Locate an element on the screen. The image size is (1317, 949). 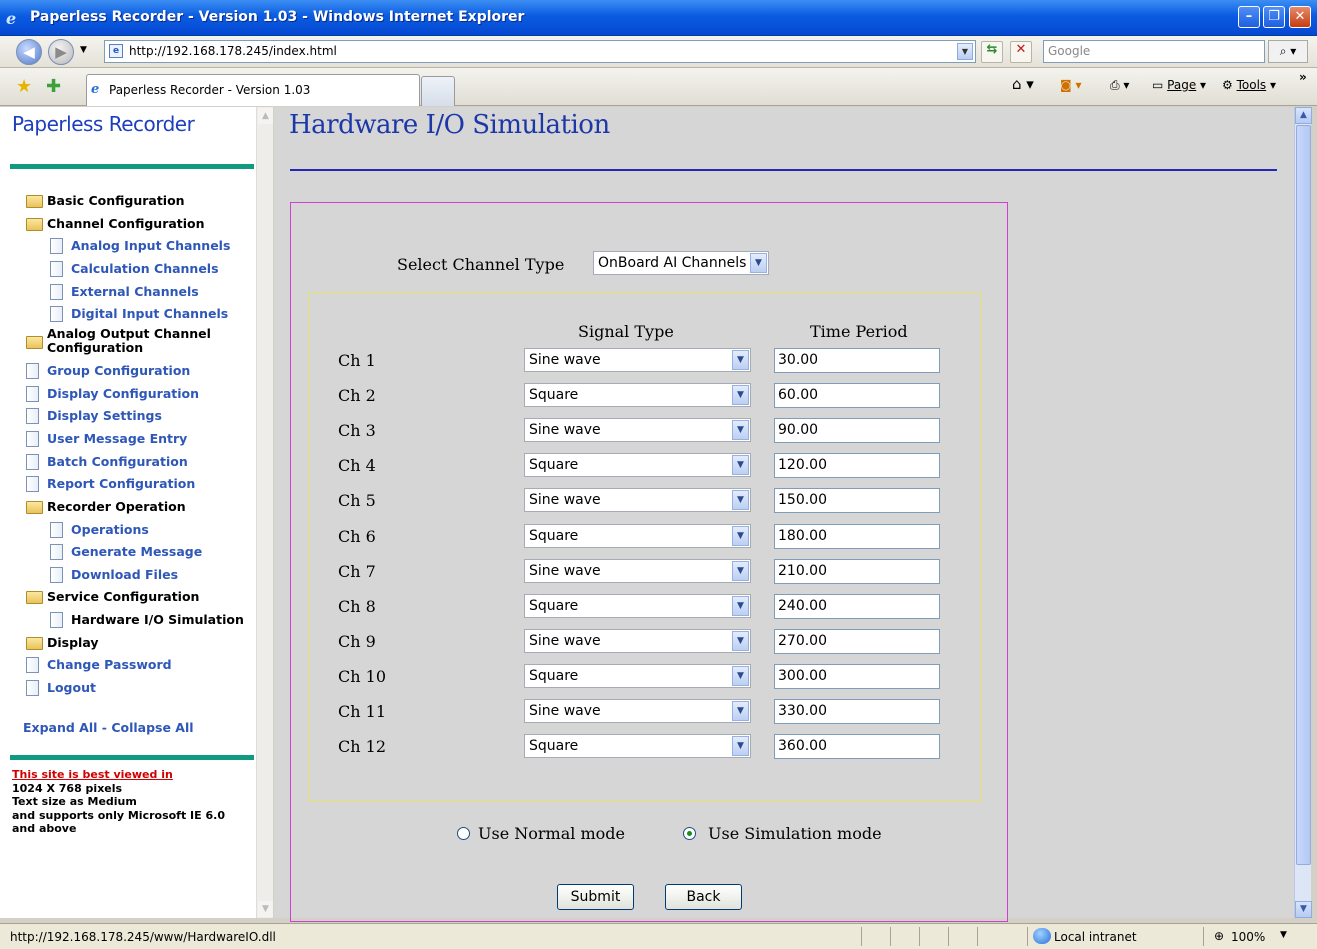
nav-scrollbar: ▲ ▼ is located at coordinates (264, 512).